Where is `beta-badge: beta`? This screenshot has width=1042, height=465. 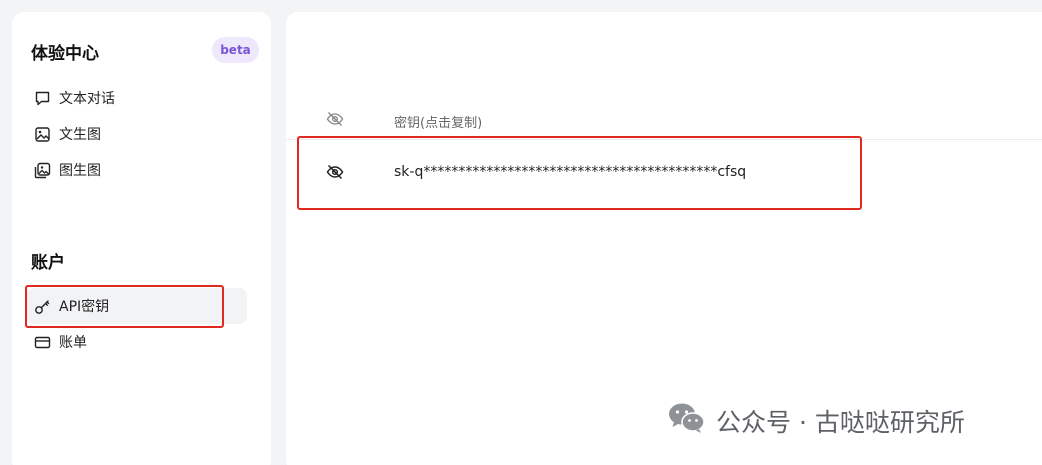 beta-badge: beta is located at coordinates (235, 50).